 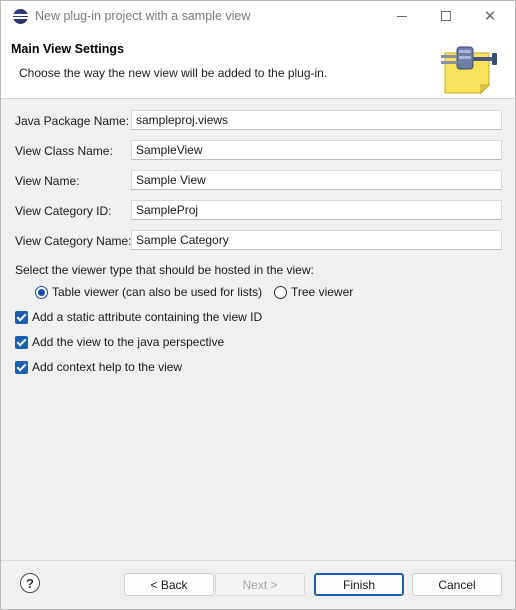 What do you see at coordinates (20, 16) in the screenshot?
I see `eclipse-app-icon` at bounding box center [20, 16].